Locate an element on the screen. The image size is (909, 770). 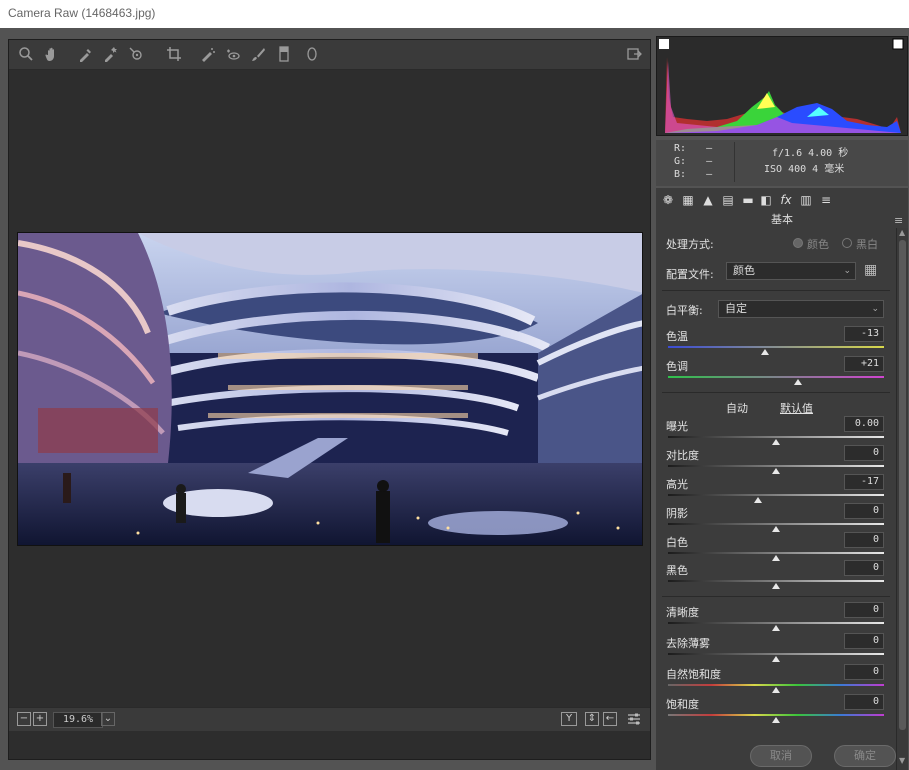
slider-label: 阴影 is located at coordinates (677, 513).